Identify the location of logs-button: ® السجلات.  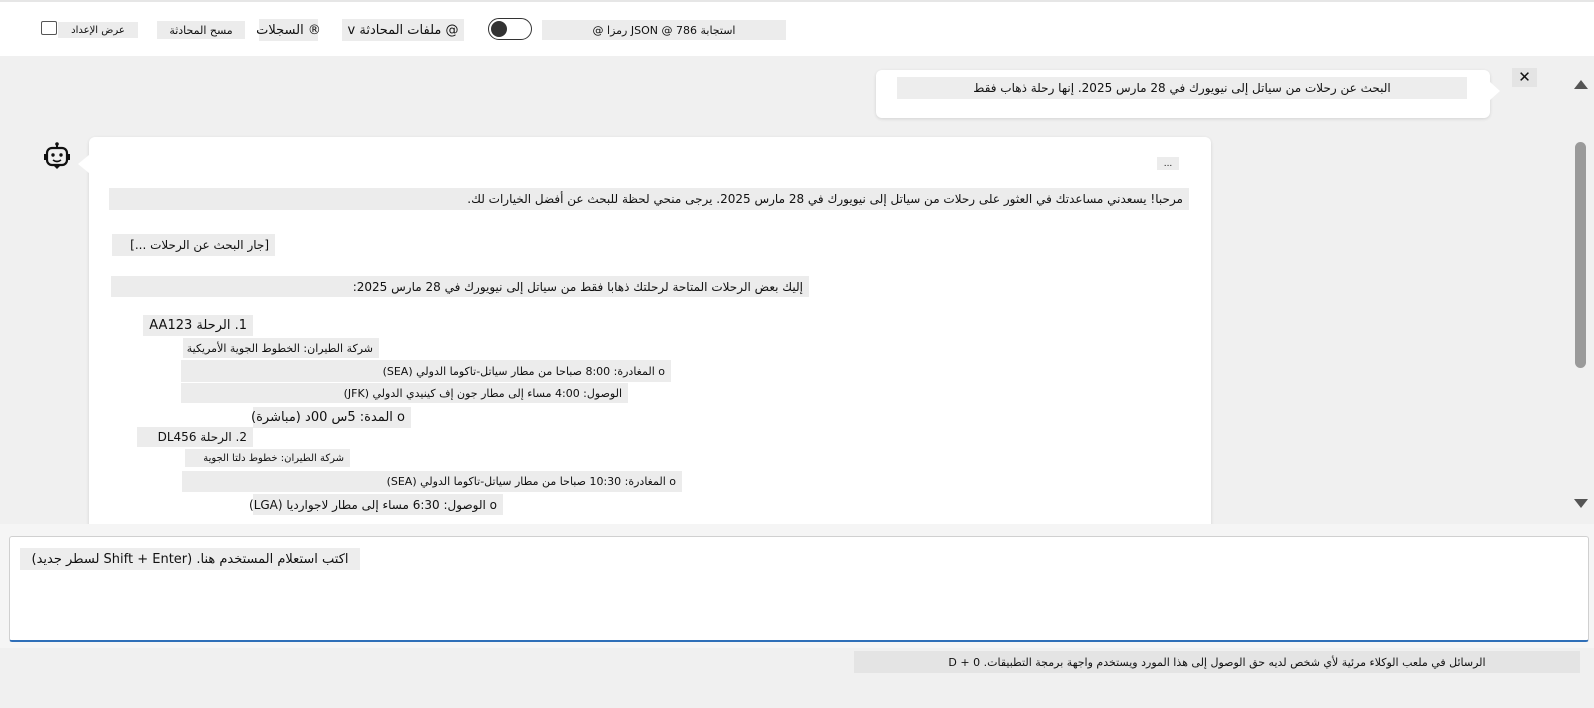
(288, 30).